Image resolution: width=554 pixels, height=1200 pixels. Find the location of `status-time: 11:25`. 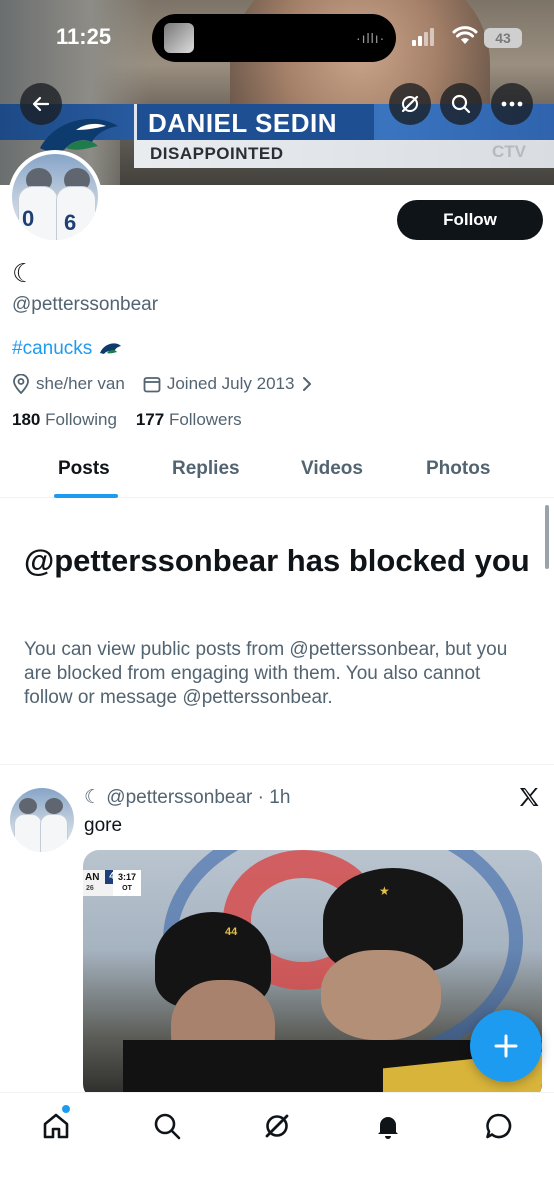

status-time: 11:25 is located at coordinates (84, 36).